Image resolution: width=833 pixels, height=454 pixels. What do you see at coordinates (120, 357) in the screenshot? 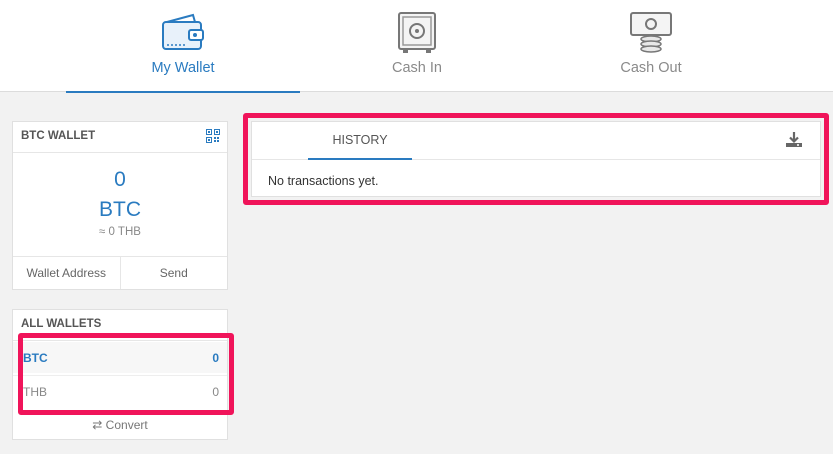
I see `wallet-row-btc: BTC 0` at bounding box center [120, 357].